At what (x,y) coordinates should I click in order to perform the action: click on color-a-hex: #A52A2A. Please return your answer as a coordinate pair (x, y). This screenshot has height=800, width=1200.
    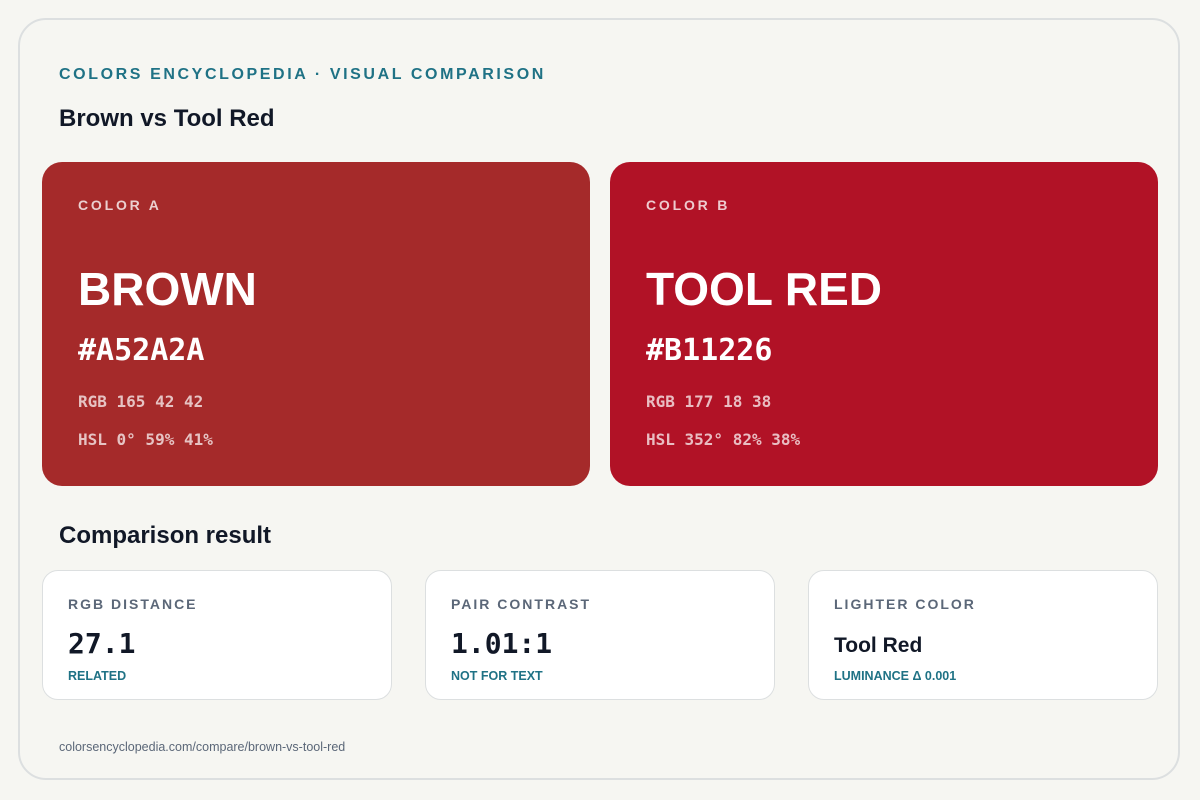
    Looking at the image, I should click on (141, 350).